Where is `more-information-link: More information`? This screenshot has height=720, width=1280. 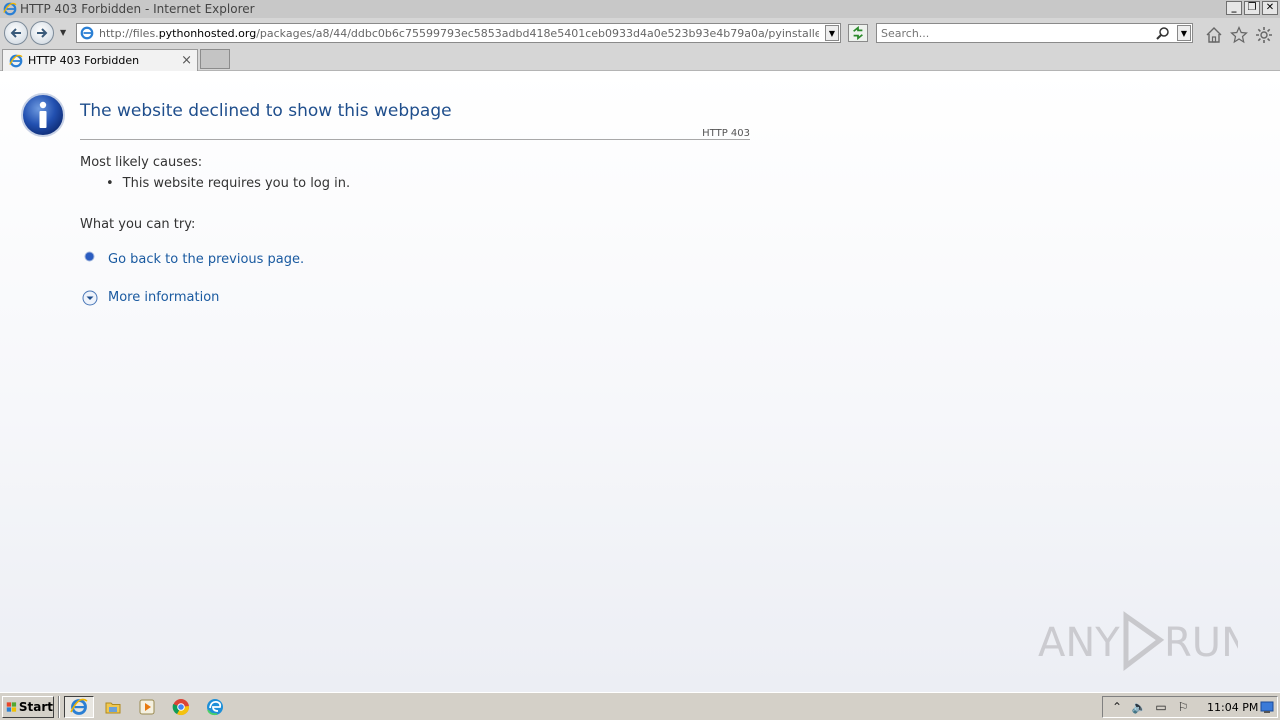
more-information-link: More information is located at coordinates (163, 297).